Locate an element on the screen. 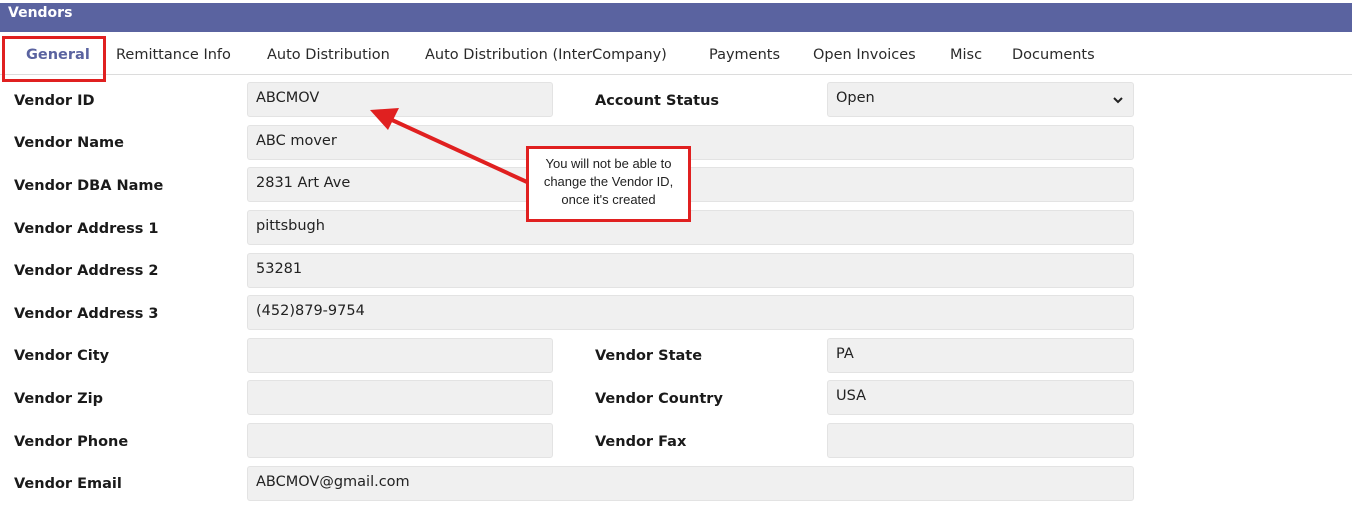 This screenshot has width=1352, height=507. vendor-zip-label: Vendor Zip is located at coordinates (58, 399).